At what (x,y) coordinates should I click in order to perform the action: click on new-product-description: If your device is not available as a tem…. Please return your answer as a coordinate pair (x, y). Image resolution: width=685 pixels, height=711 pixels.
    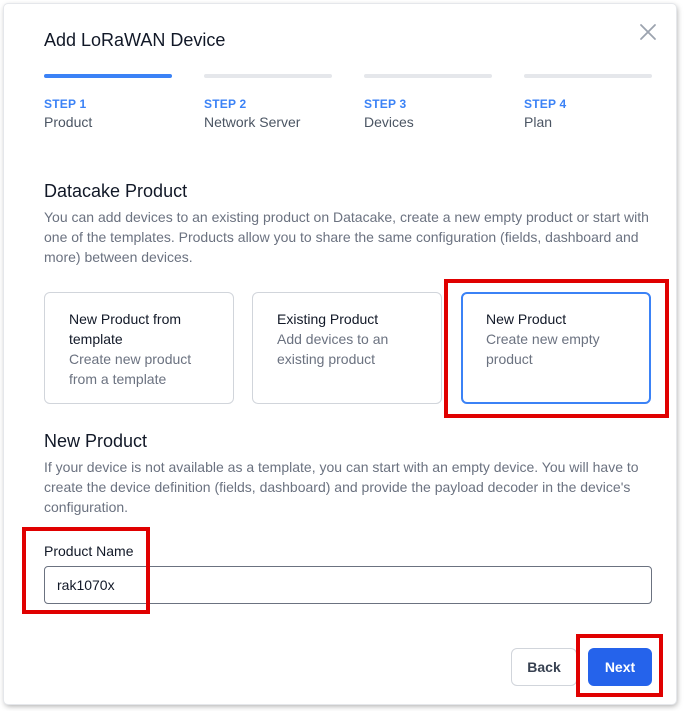
    Looking at the image, I should click on (341, 487).